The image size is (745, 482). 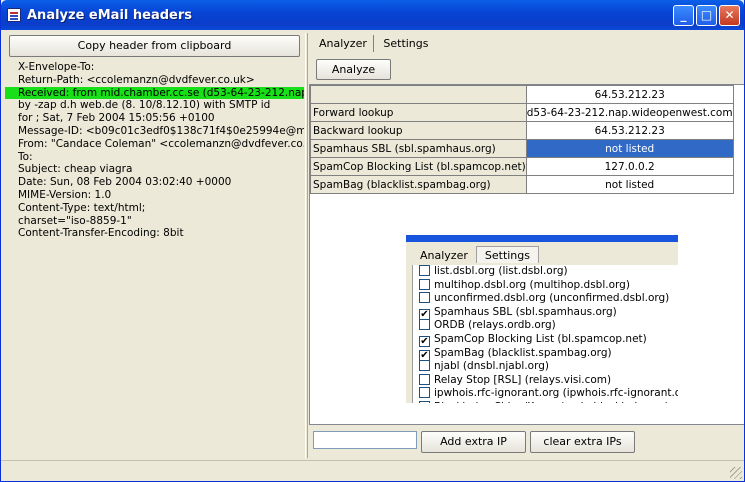 I want to click on copy-header-button: Copy header from clipboard, so click(x=154, y=46).